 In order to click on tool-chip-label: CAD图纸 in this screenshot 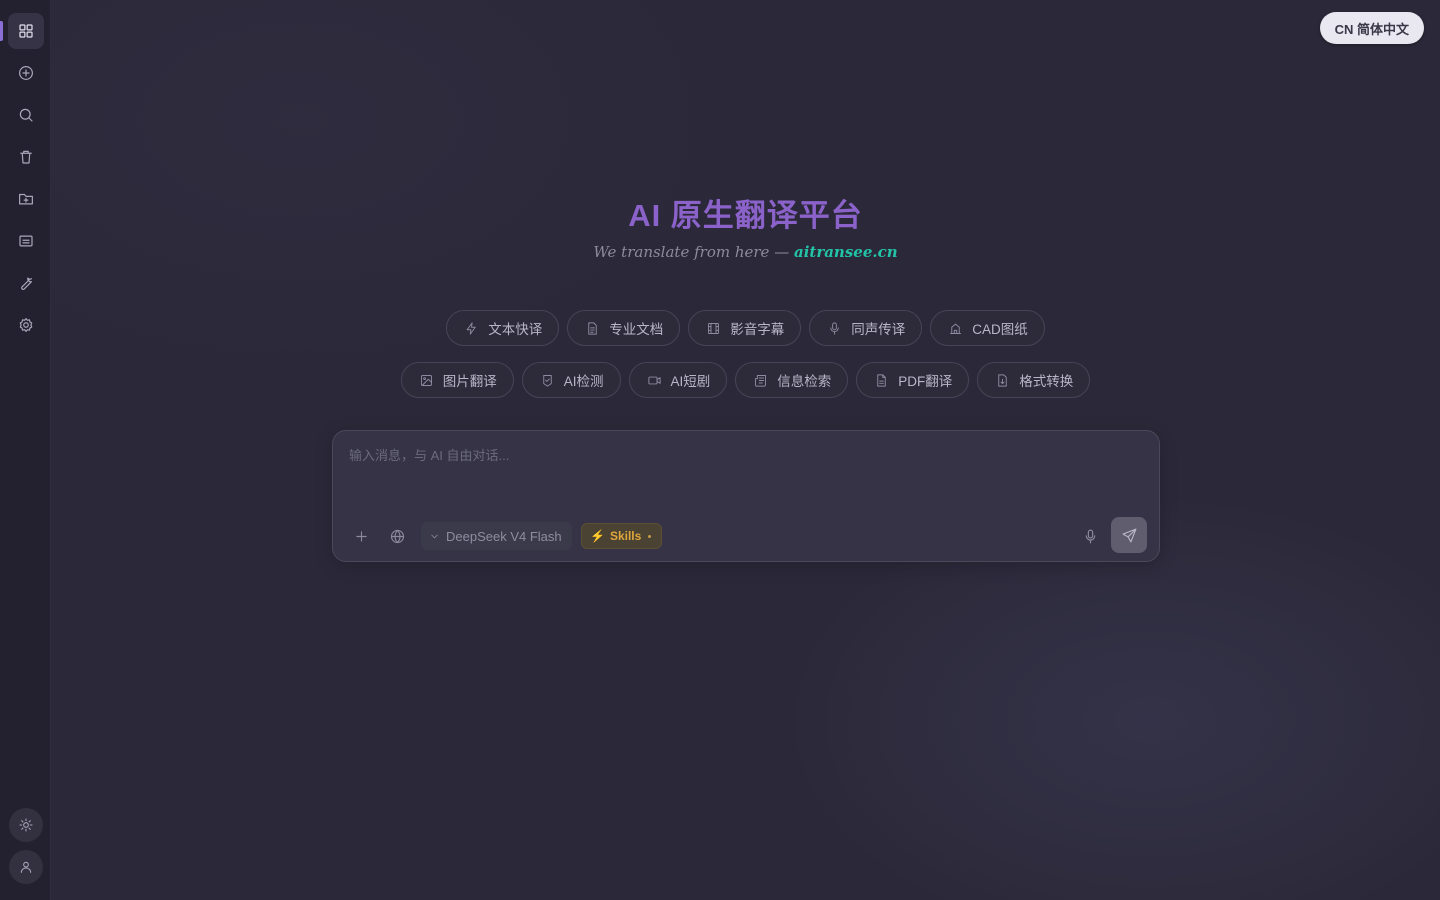, I will do `click(1000, 329)`.